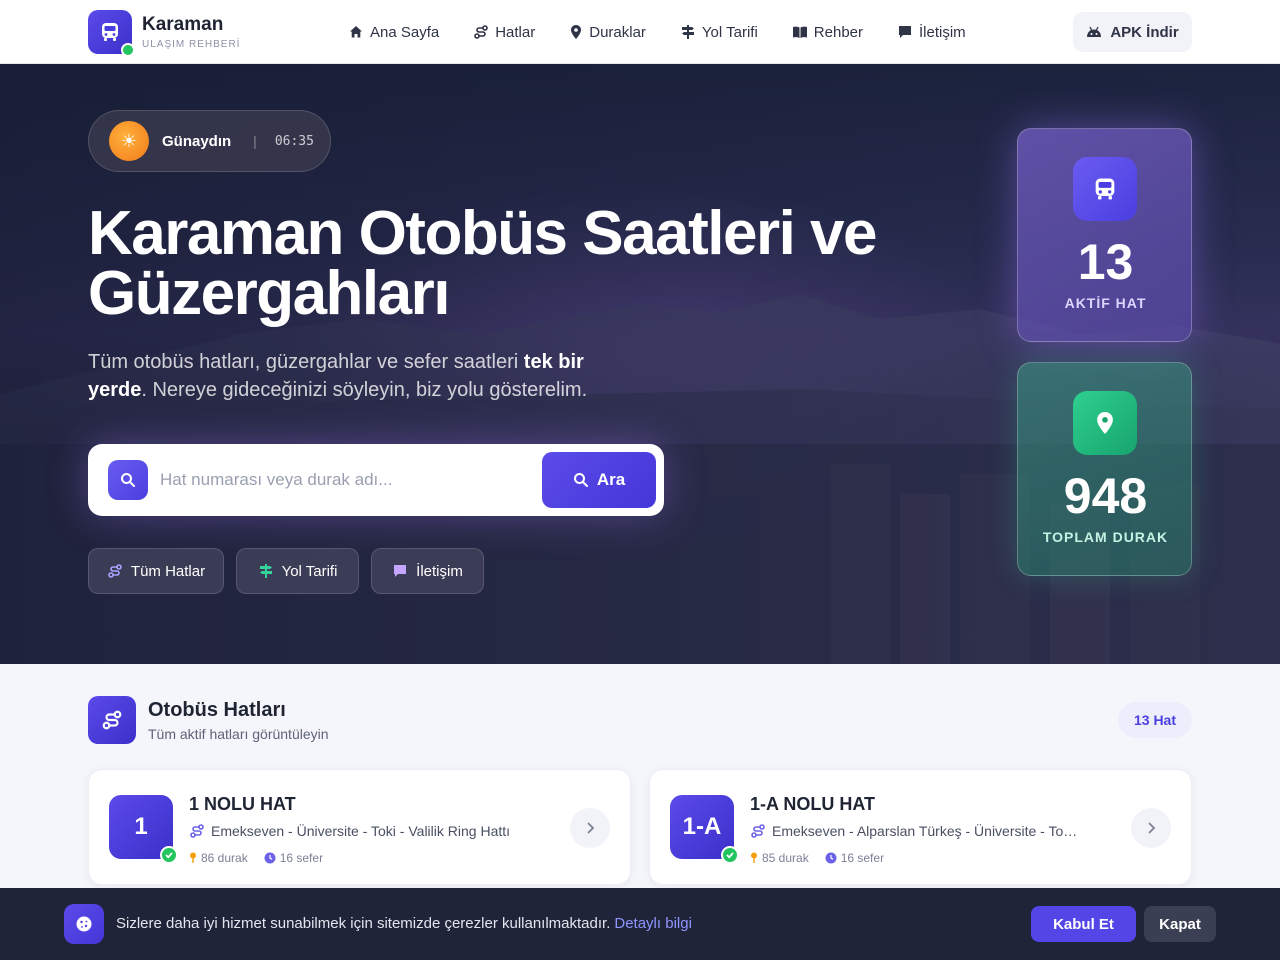 The image size is (1280, 960). What do you see at coordinates (482, 263) in the screenshot?
I see `hero-title: Karaman Otobüs Saatleri ve Güzergahları` at bounding box center [482, 263].